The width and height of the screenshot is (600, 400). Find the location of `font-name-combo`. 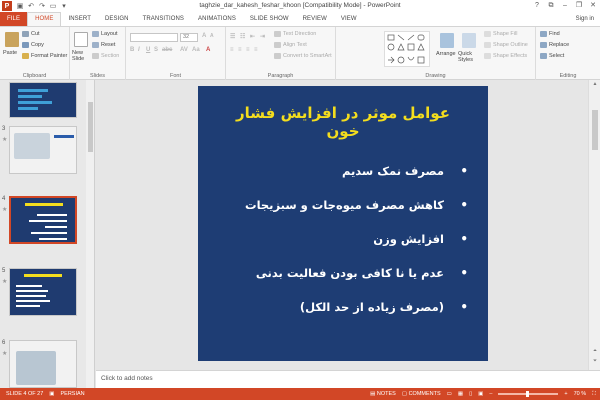

font-name-combo is located at coordinates (154, 37).